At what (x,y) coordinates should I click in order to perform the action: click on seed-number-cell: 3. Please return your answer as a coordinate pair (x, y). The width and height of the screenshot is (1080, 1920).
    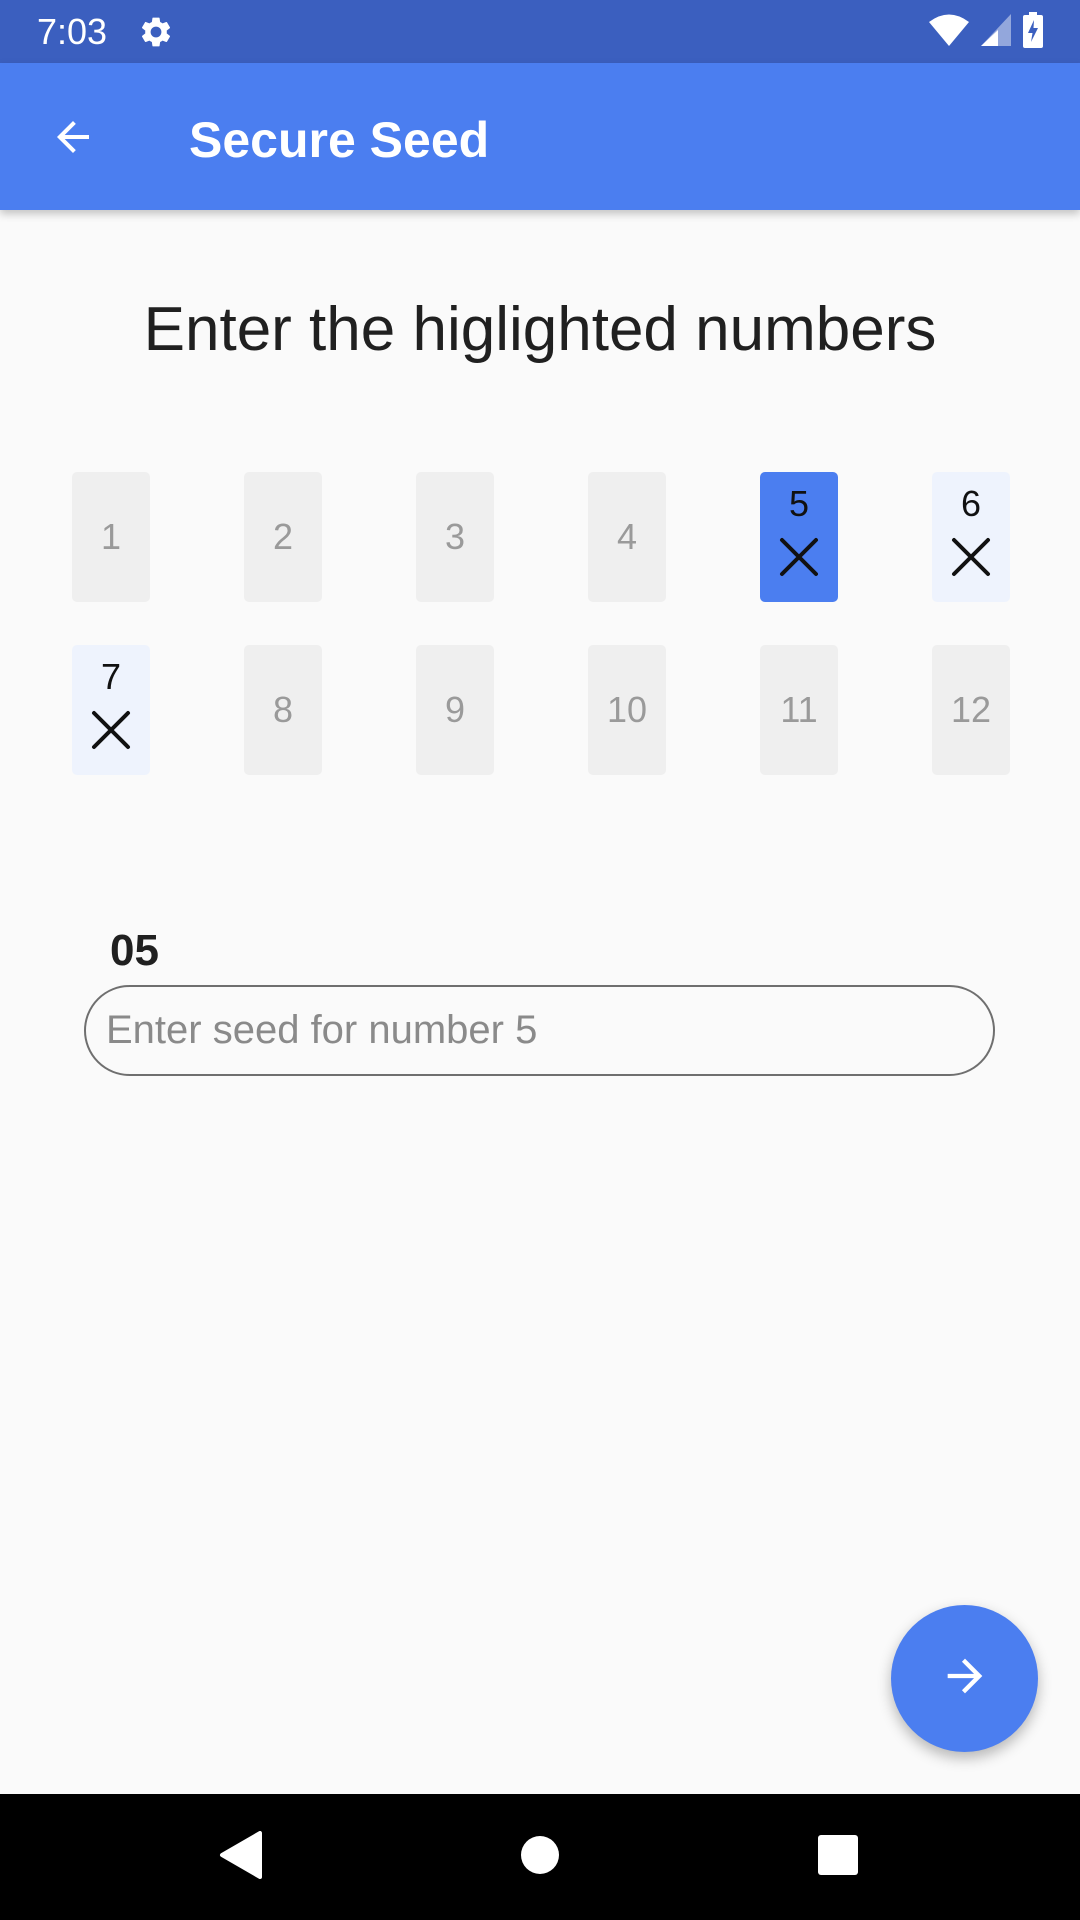
    Looking at the image, I should click on (455, 537).